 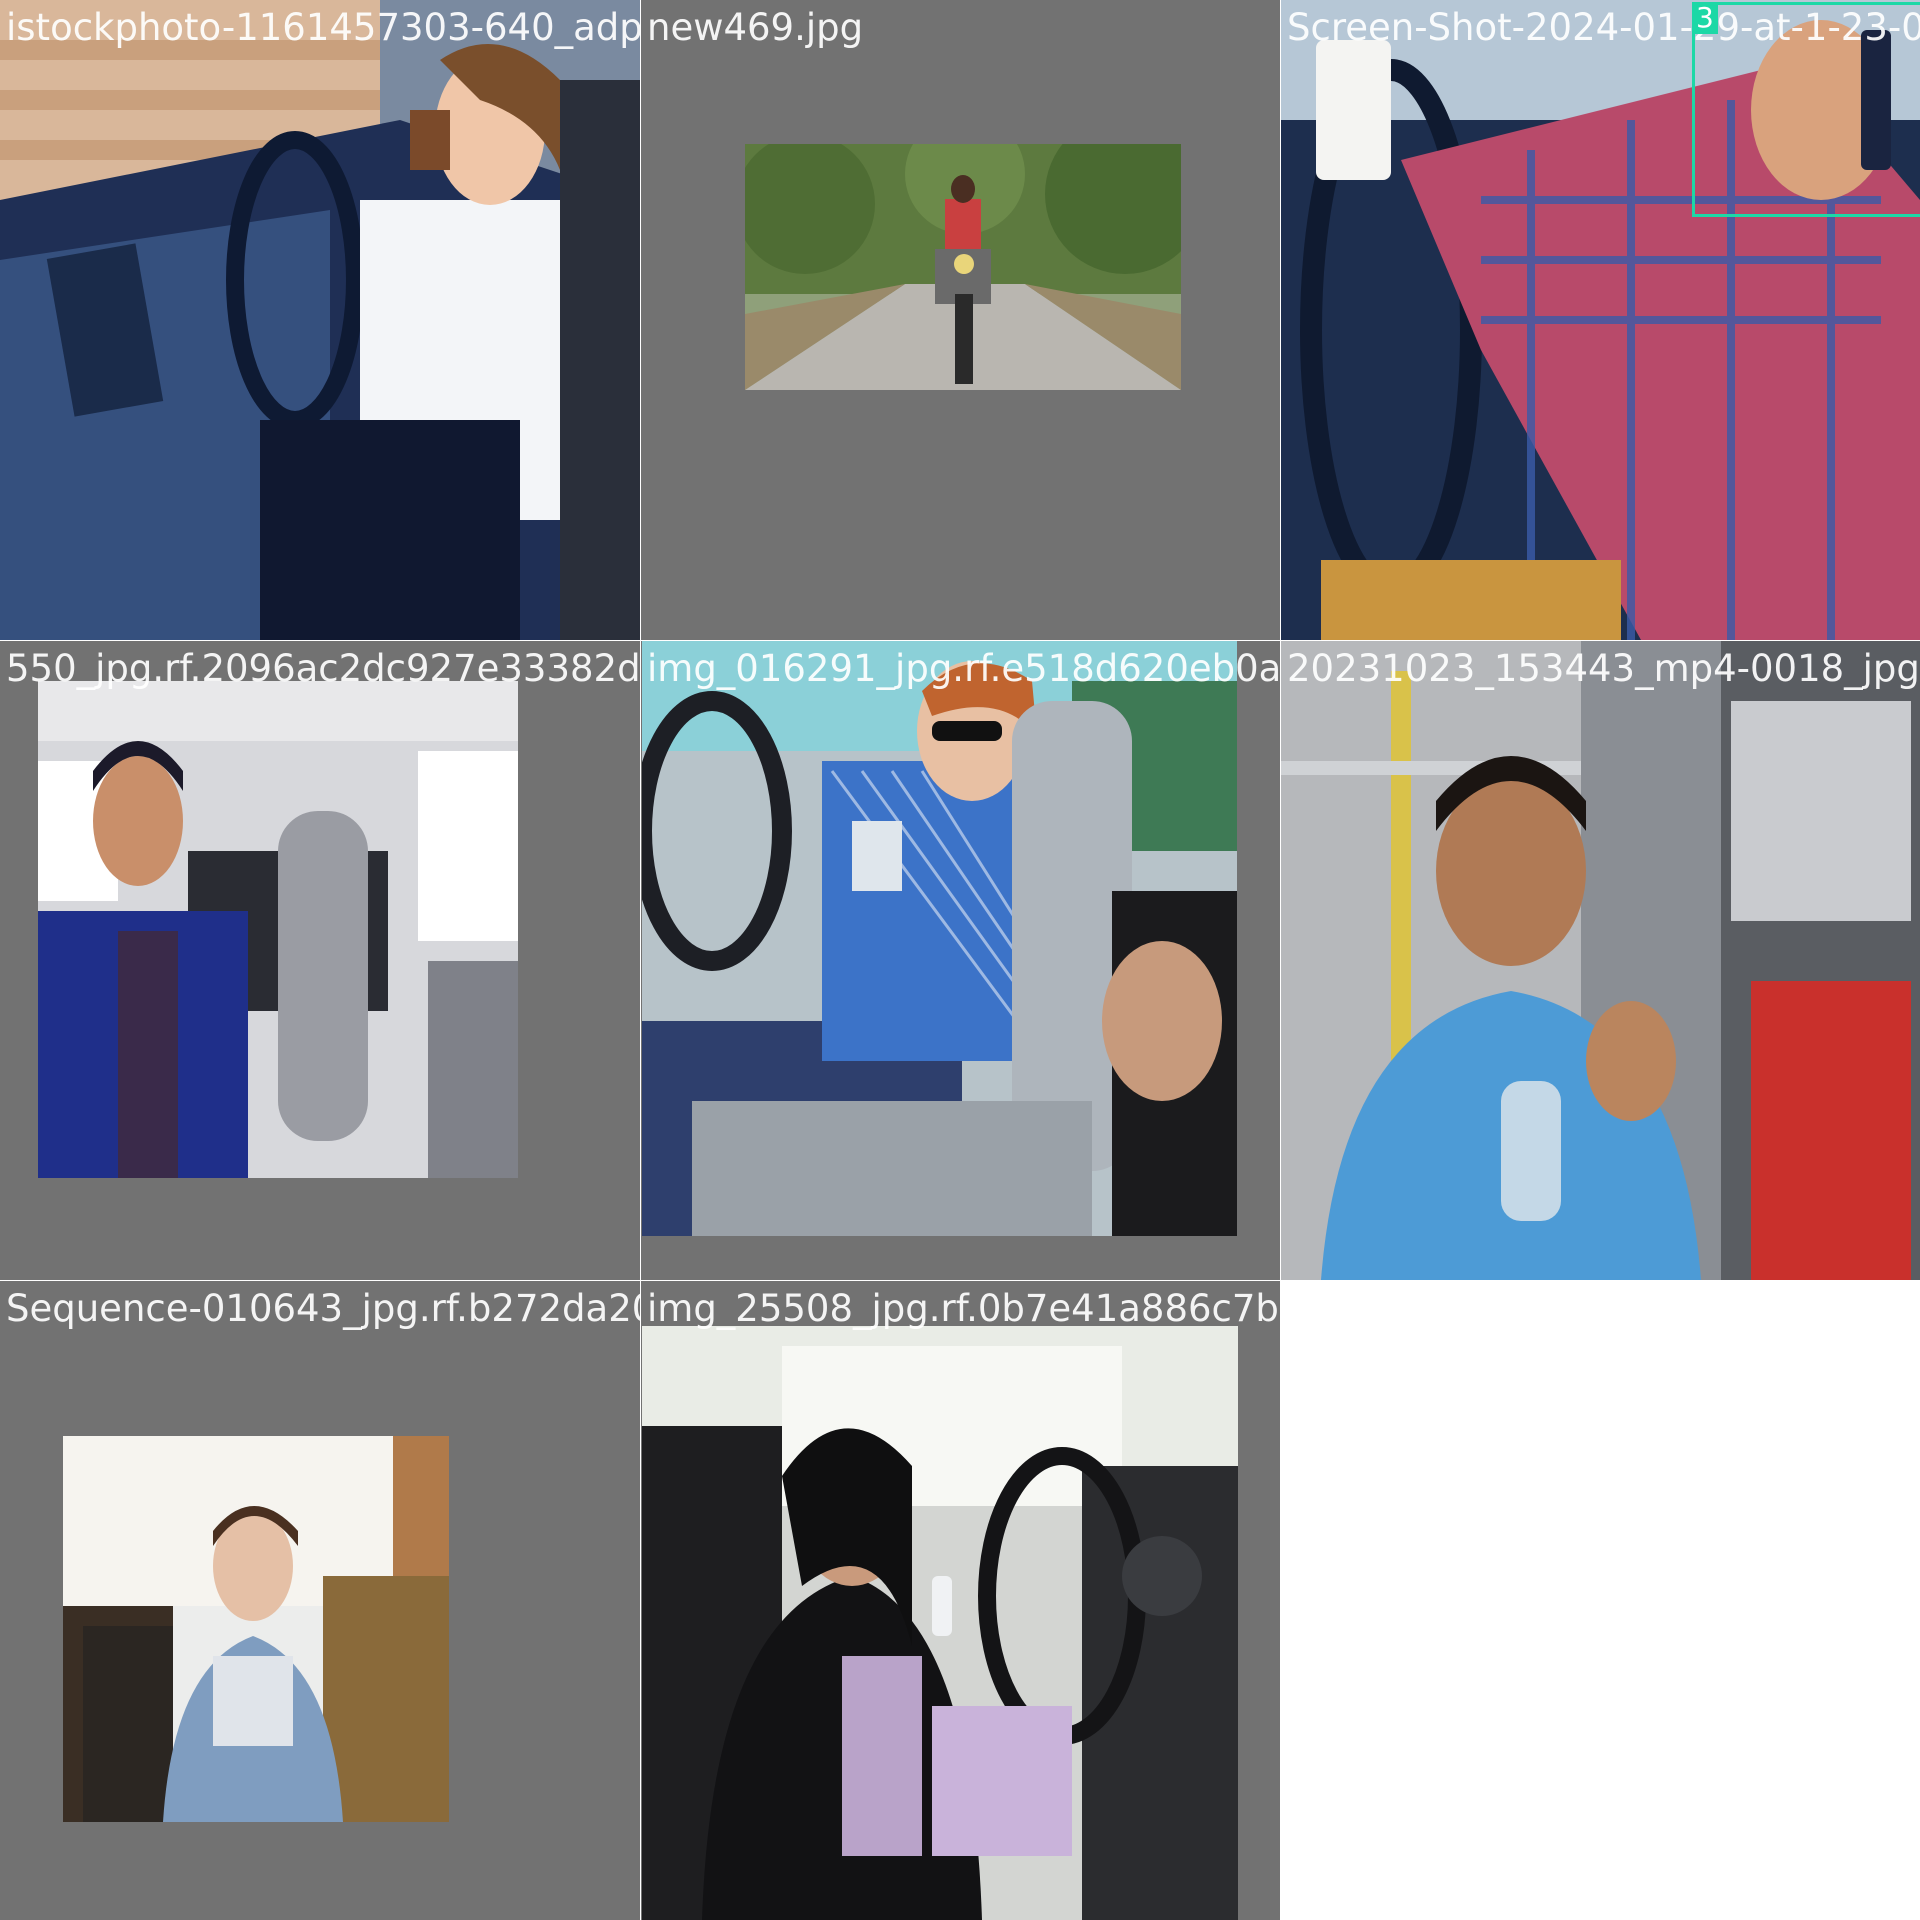 I want to click on tile-8-caption: img_25508_jpg.rf.0b7e41a886c7b2ed309b112, so click(x=963, y=1308).